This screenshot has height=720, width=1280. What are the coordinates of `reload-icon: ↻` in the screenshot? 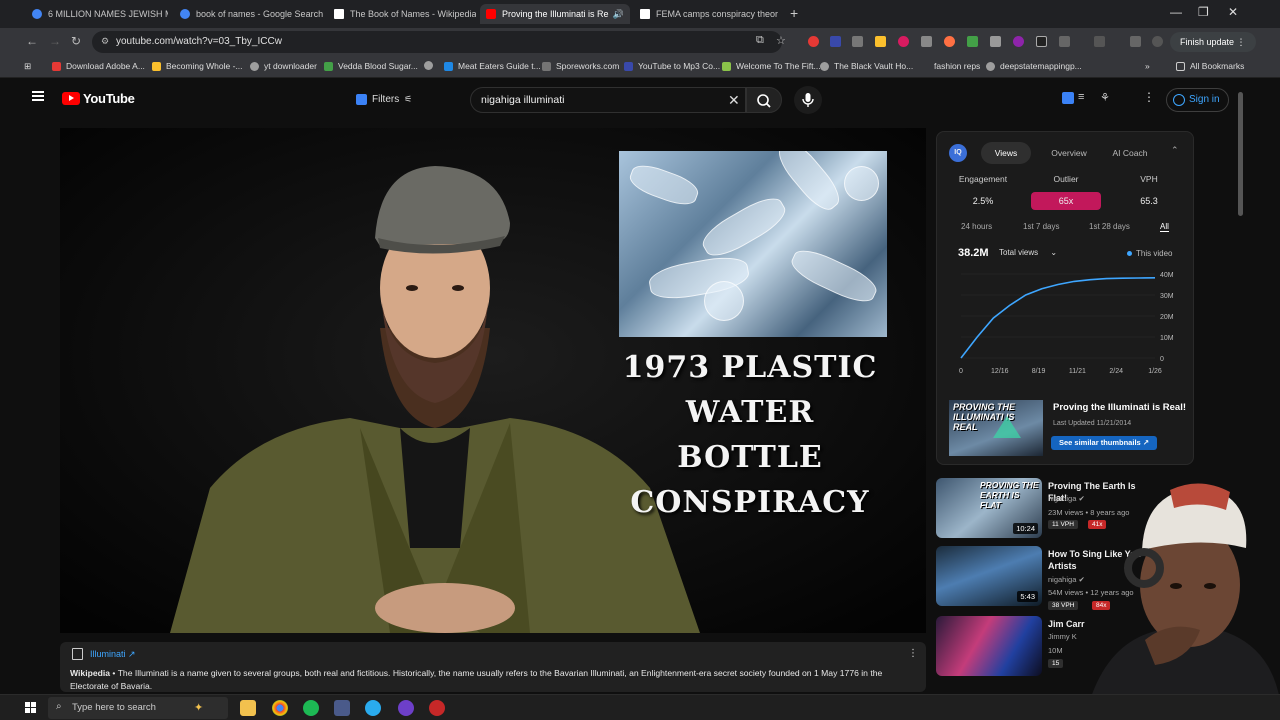 It's located at (76, 41).